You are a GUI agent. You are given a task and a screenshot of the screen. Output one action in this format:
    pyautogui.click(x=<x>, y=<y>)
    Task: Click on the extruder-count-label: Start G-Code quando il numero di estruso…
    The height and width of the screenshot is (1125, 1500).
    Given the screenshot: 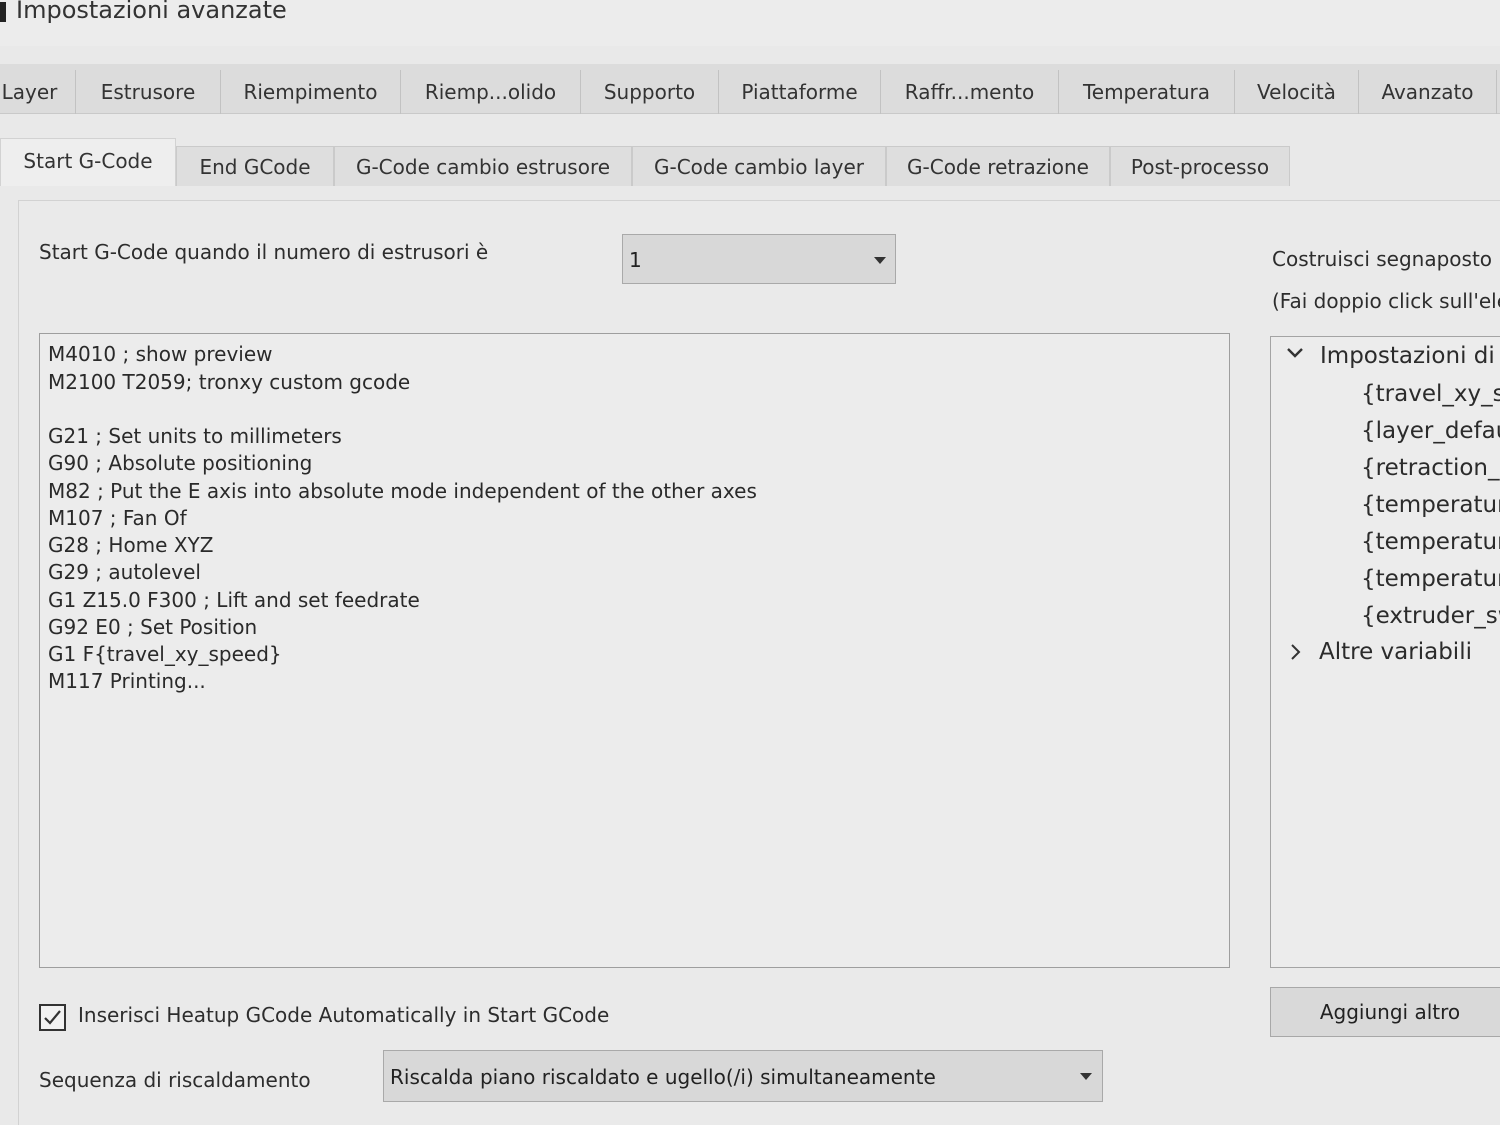 What is the action you would take?
    pyautogui.click(x=264, y=252)
    